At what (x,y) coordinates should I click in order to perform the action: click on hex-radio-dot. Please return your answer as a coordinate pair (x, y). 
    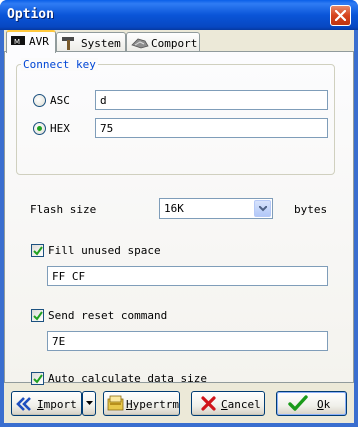
    Looking at the image, I should click on (39, 128).